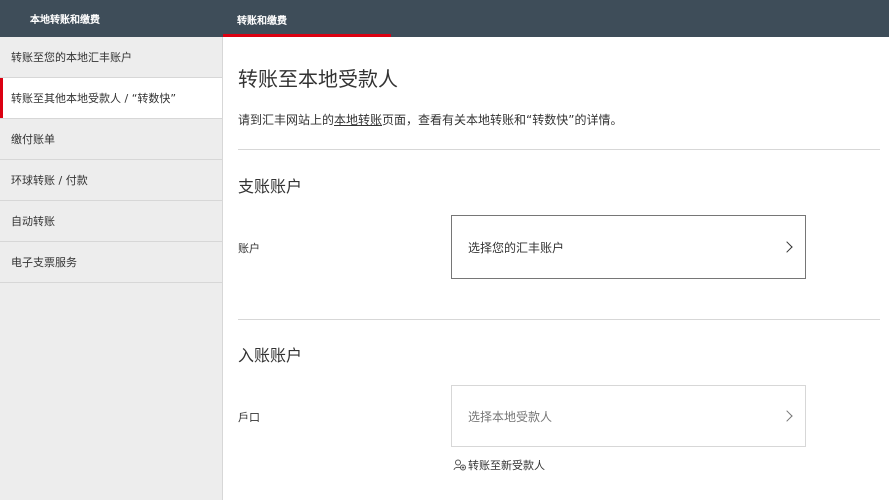 This screenshot has height=500, width=889. I want to click on sidebar-item-own-account: 转账至您的本地汇丰账户, so click(111, 57).